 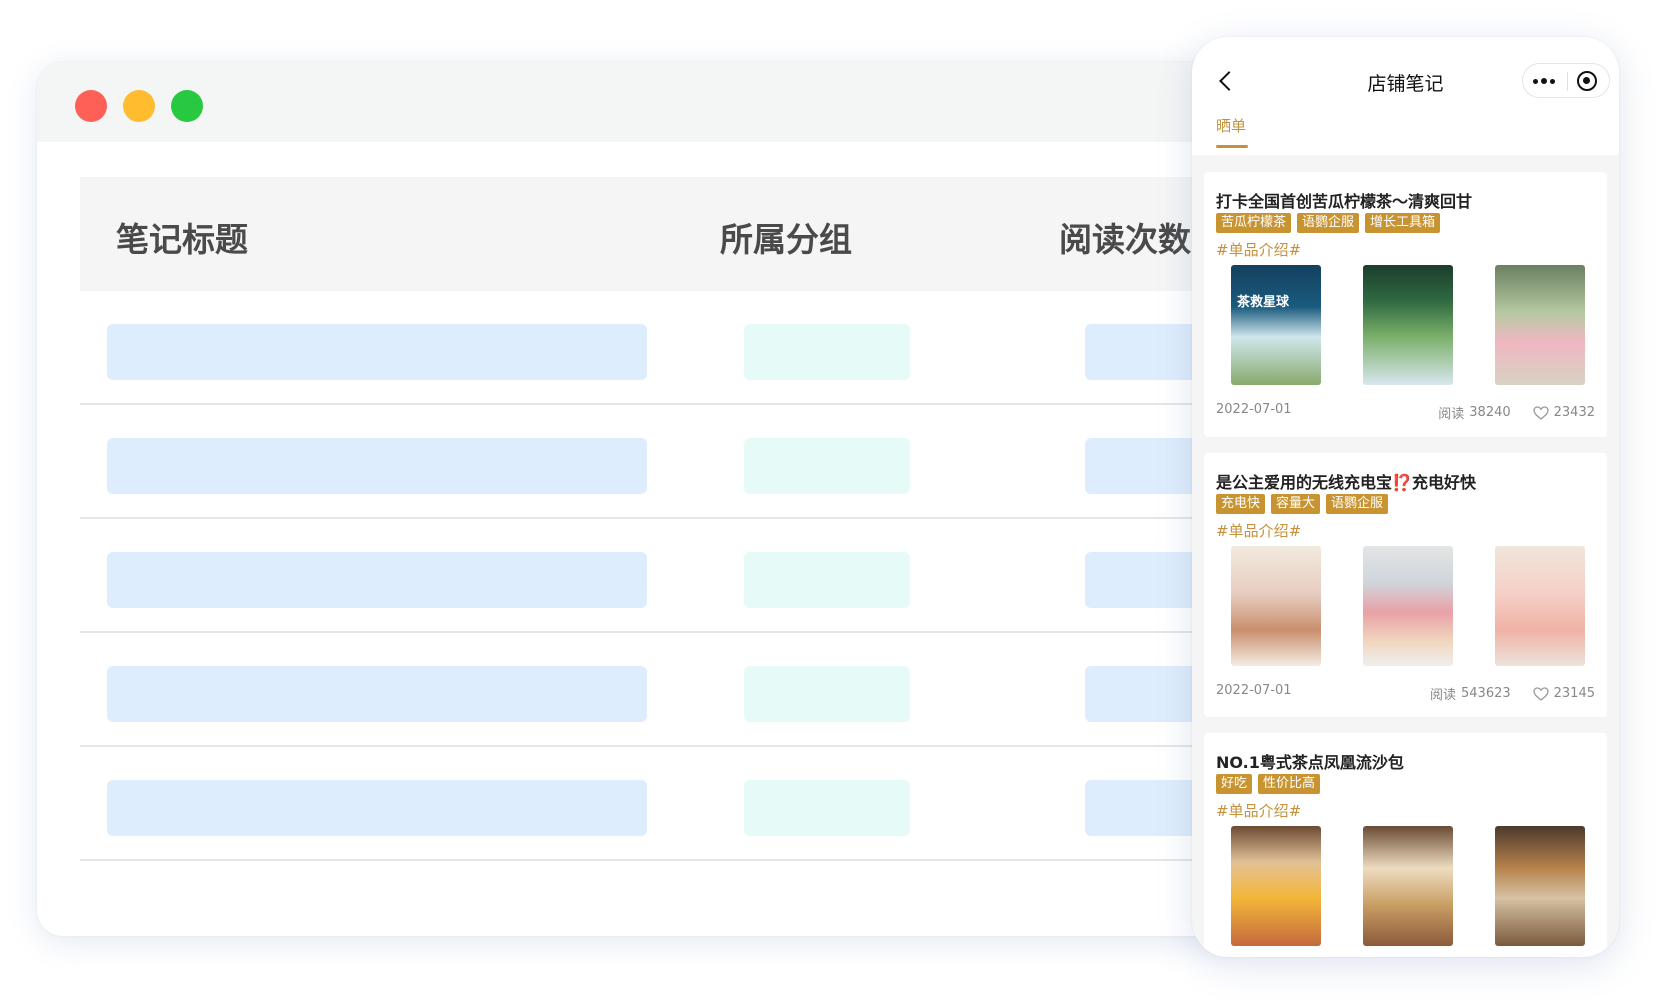 I want to click on reads-count: 38240, so click(x=1490, y=412).